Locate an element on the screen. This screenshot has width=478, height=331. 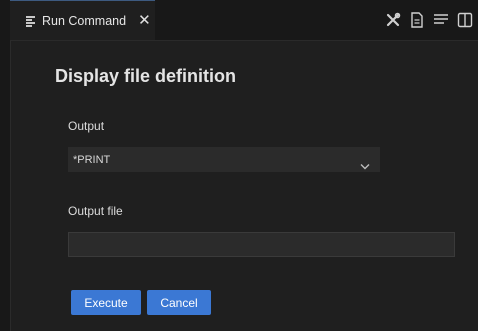
tab-label: Run Command is located at coordinates (84, 20).